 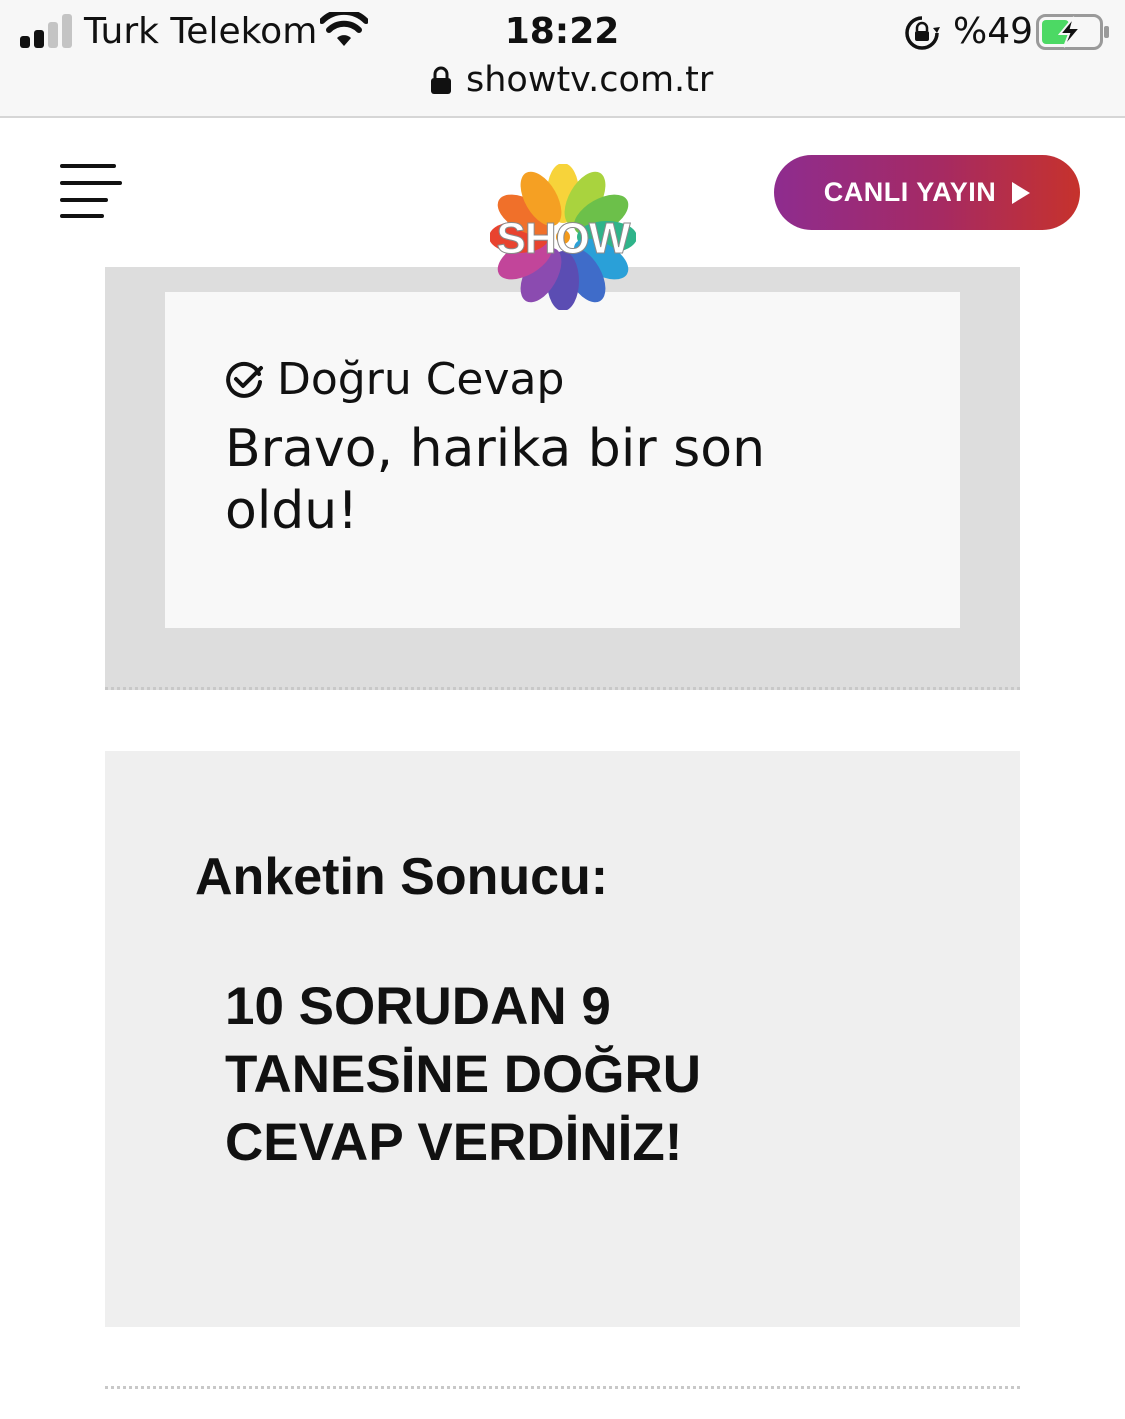 I want to click on hamburger-menu-icon, so click(x=91, y=192).